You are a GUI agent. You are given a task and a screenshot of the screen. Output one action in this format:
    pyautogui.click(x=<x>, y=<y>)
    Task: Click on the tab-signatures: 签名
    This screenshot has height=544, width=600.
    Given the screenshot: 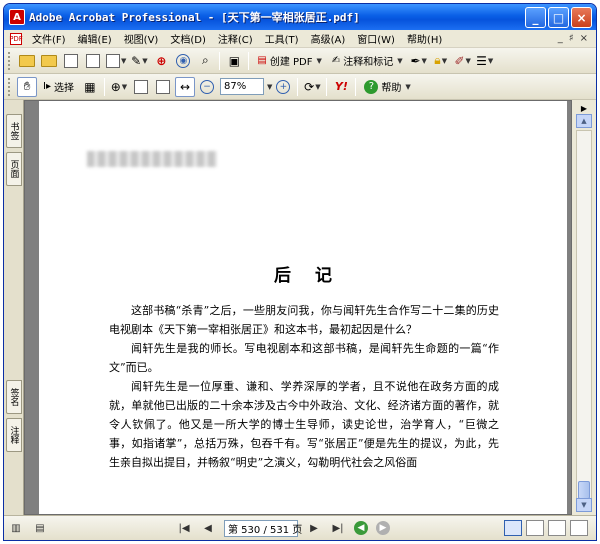 What is the action you would take?
    pyautogui.click(x=14, y=397)
    